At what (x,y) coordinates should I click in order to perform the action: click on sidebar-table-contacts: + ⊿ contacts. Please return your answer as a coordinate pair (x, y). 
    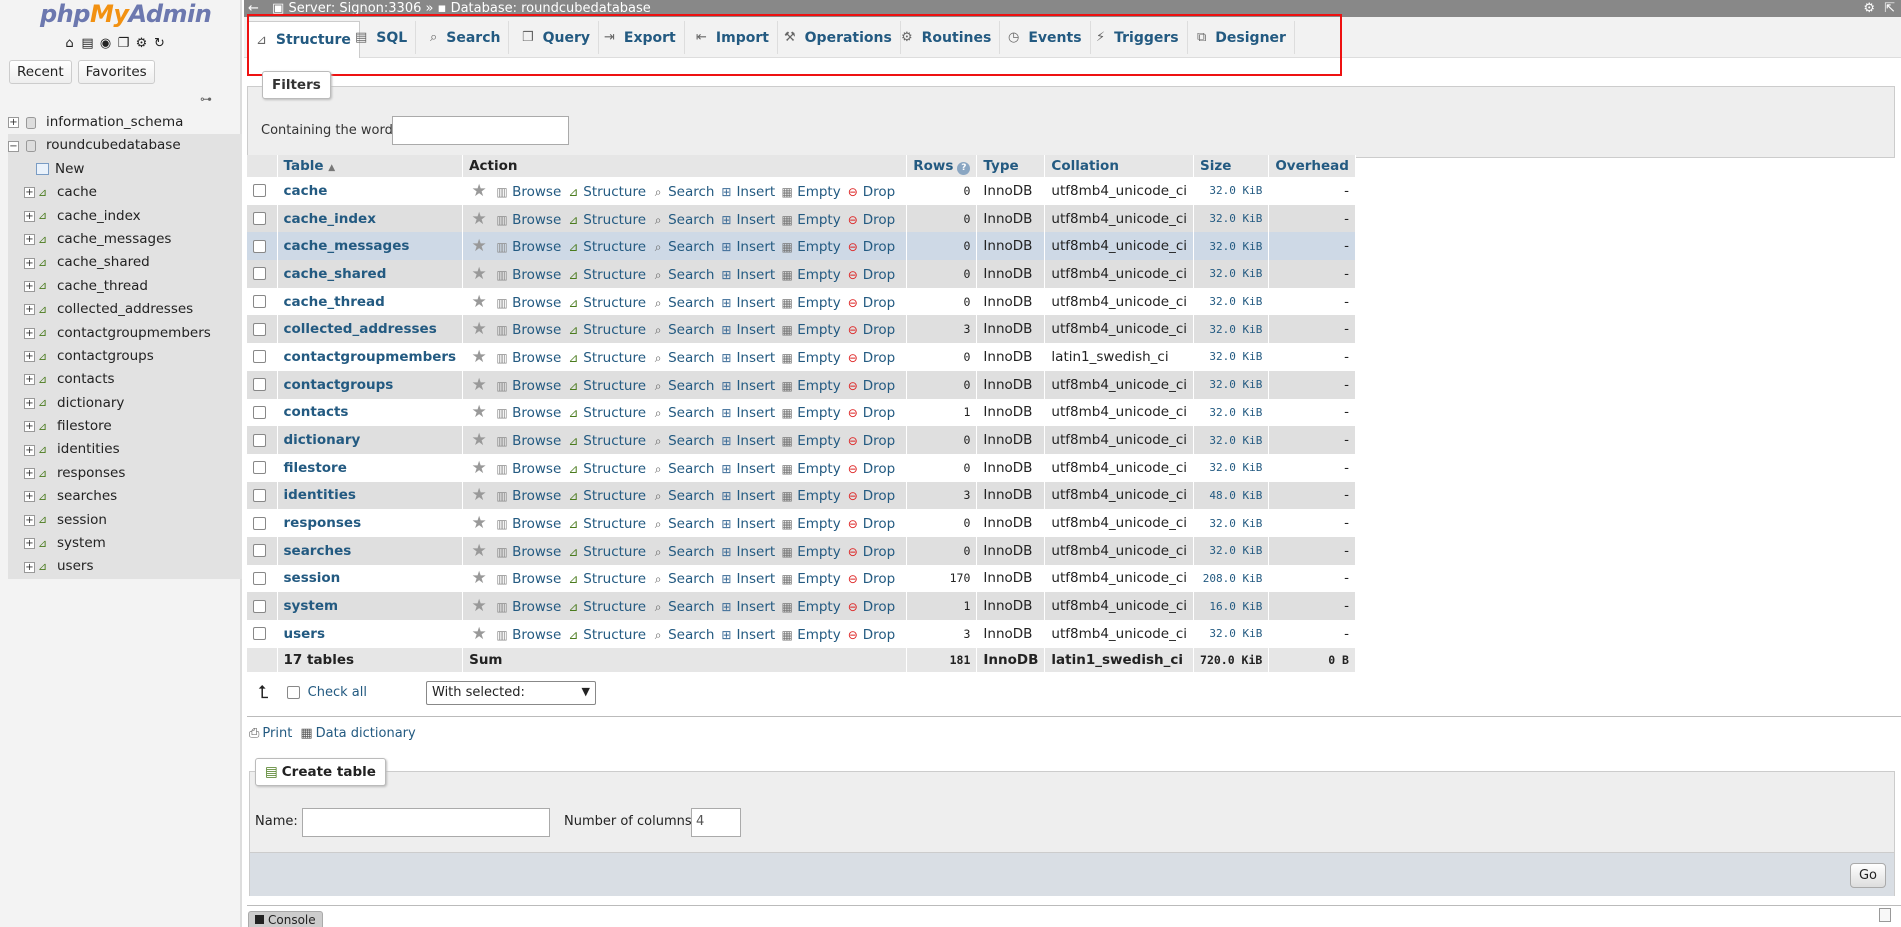
    Looking at the image, I should click on (125, 380).